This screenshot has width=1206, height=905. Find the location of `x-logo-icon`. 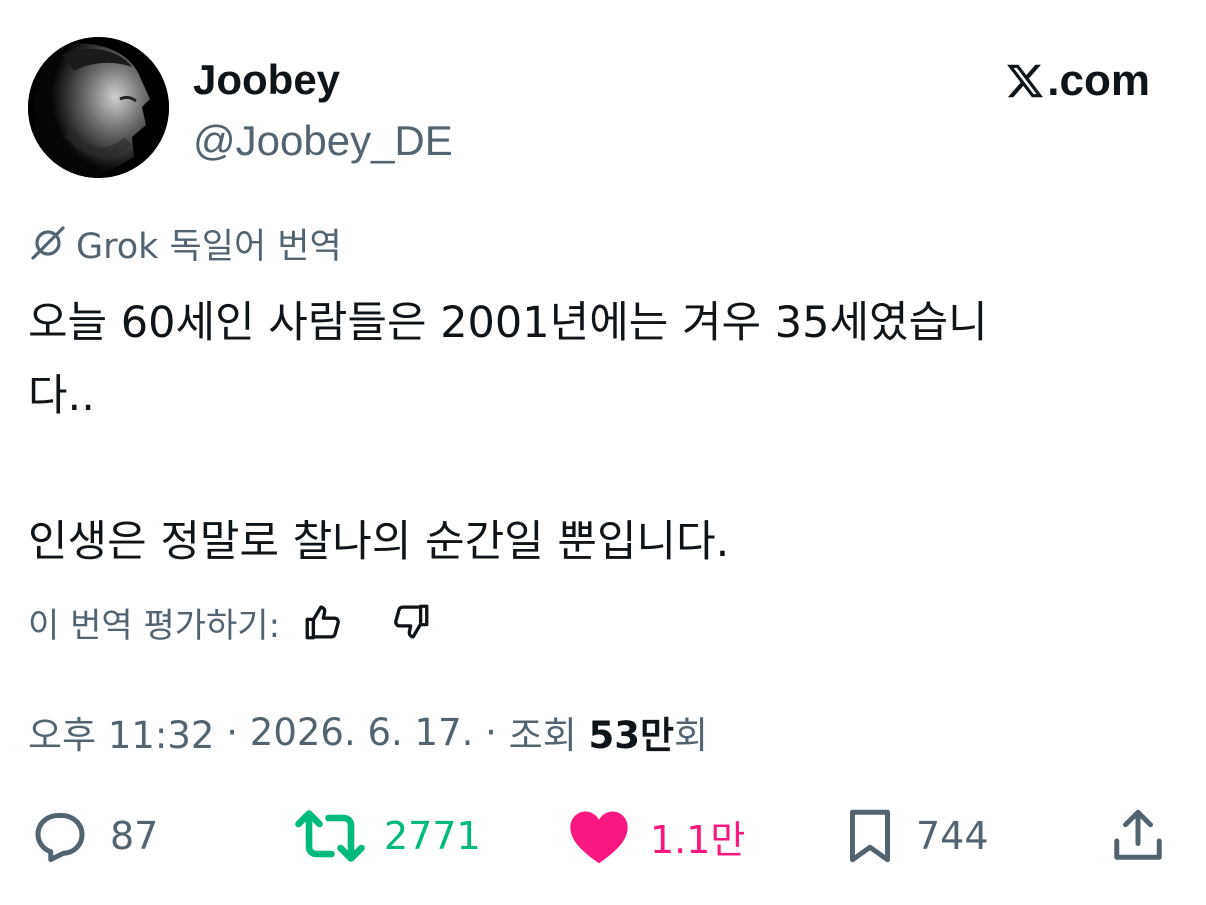

x-logo-icon is located at coordinates (1025, 81).